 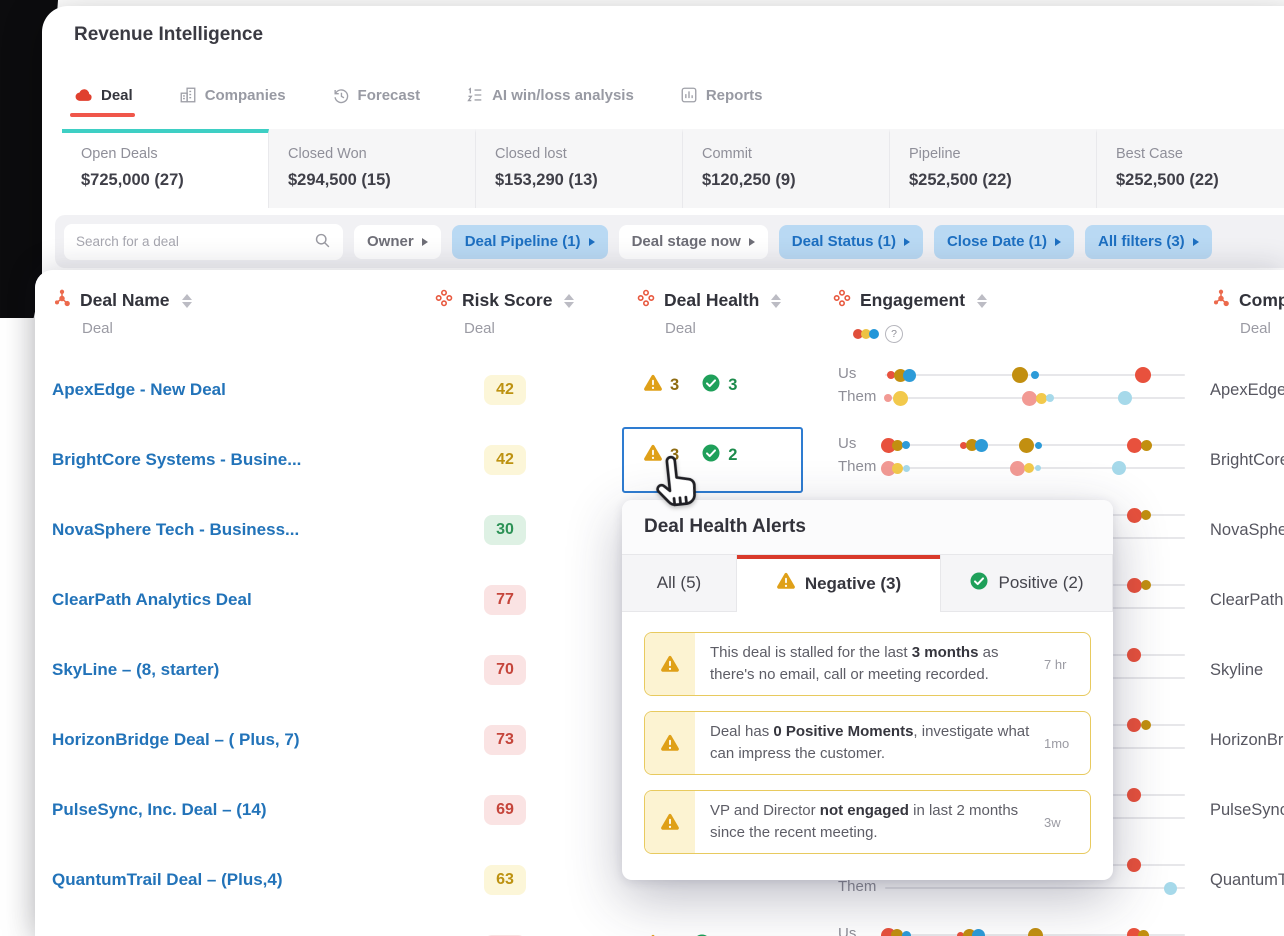 What do you see at coordinates (1035, 888) in the screenshot?
I see `engagement-them-line` at bounding box center [1035, 888].